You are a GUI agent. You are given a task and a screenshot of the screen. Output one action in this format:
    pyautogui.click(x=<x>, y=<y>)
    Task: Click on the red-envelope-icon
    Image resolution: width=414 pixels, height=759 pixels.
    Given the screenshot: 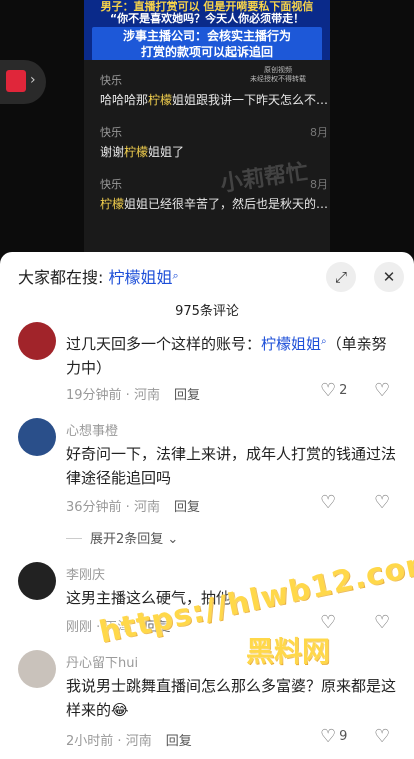 What is the action you would take?
    pyautogui.click(x=16, y=81)
    